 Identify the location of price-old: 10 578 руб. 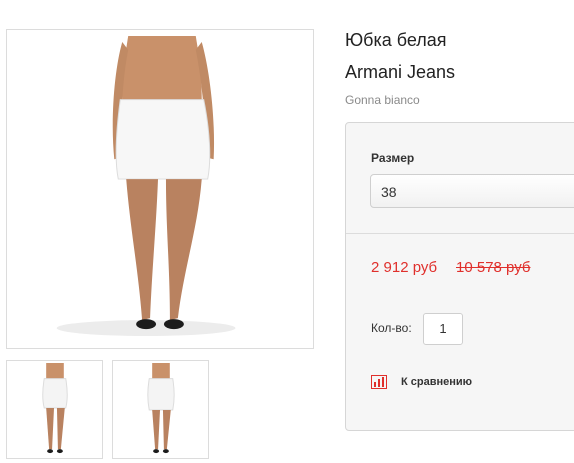
(493, 267).